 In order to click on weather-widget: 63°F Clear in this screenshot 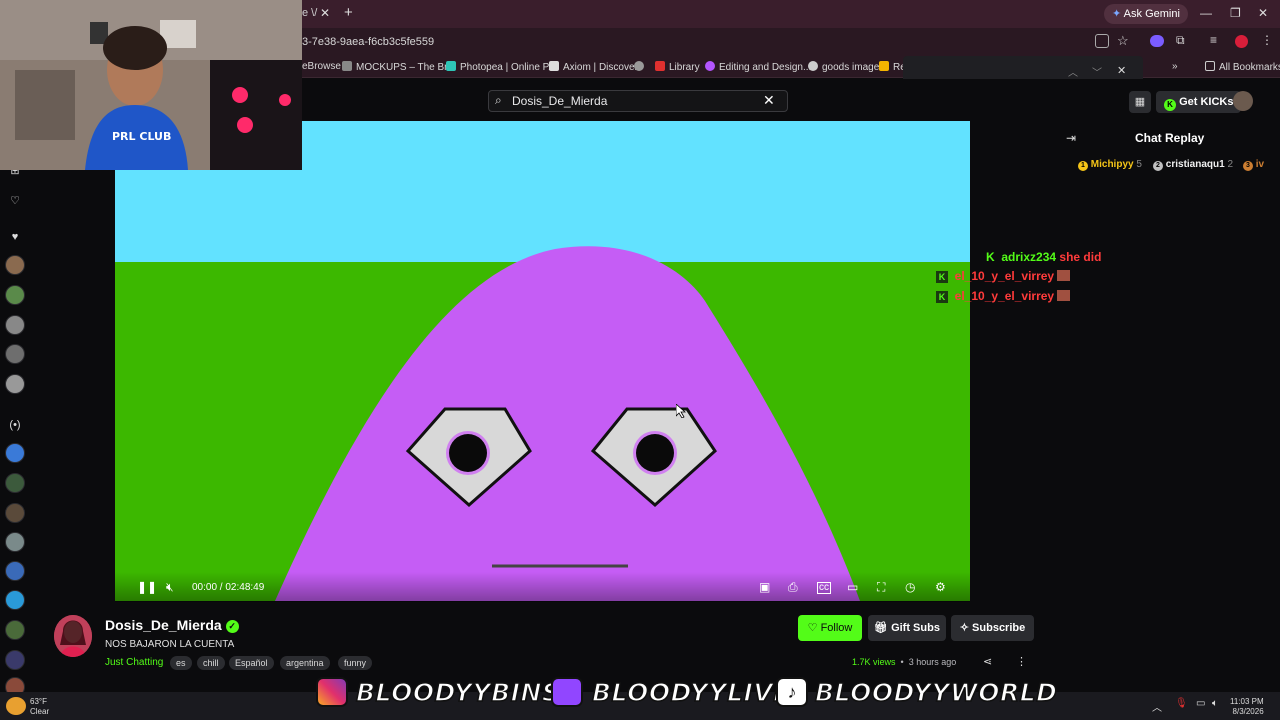, I will do `click(39, 707)`.